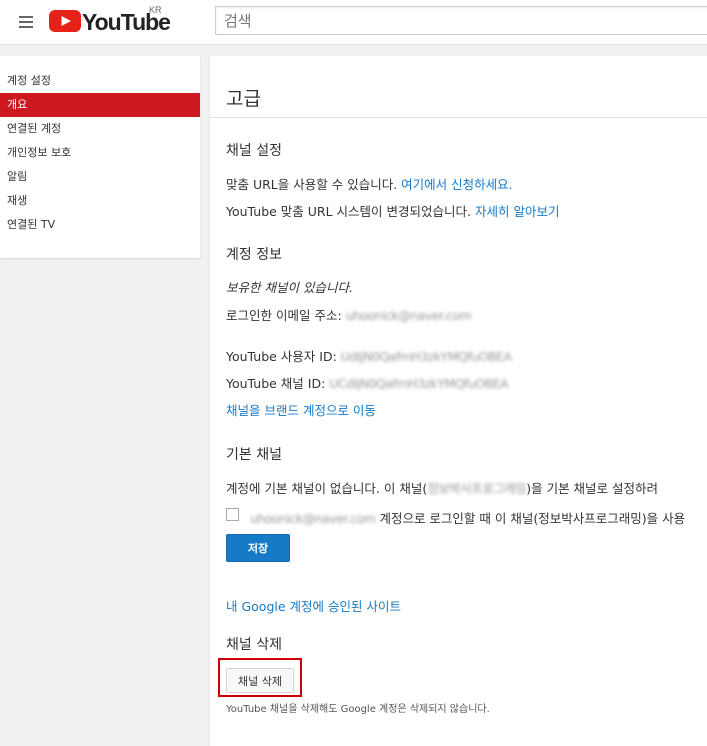 This screenshot has height=746, width=707. What do you see at coordinates (155, 10) in the screenshot?
I see `logo-region: KR` at bounding box center [155, 10].